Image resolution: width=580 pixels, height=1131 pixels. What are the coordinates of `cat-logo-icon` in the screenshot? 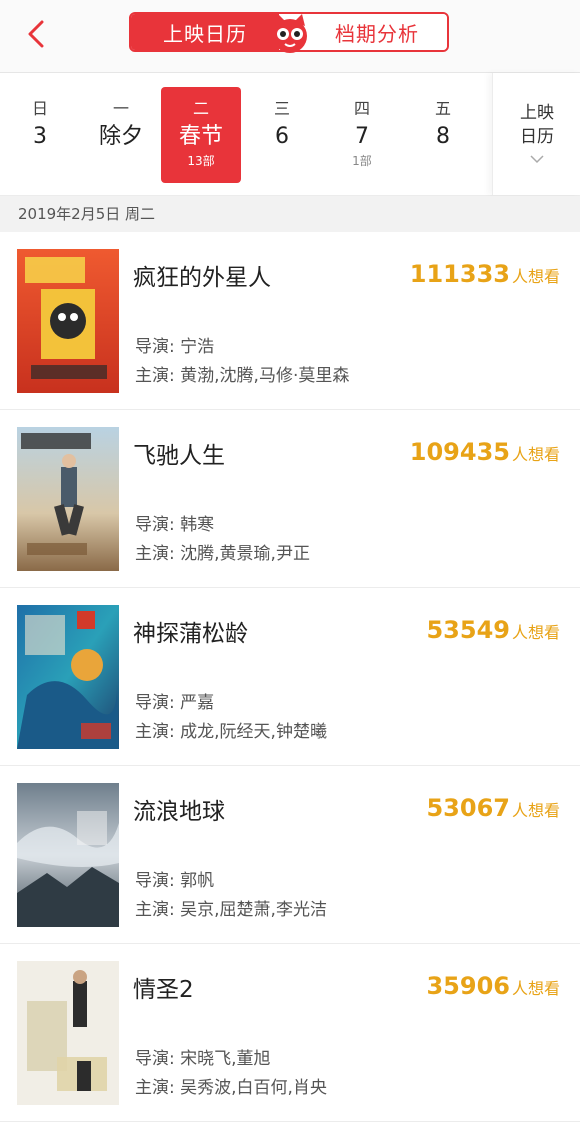 It's located at (290, 33).